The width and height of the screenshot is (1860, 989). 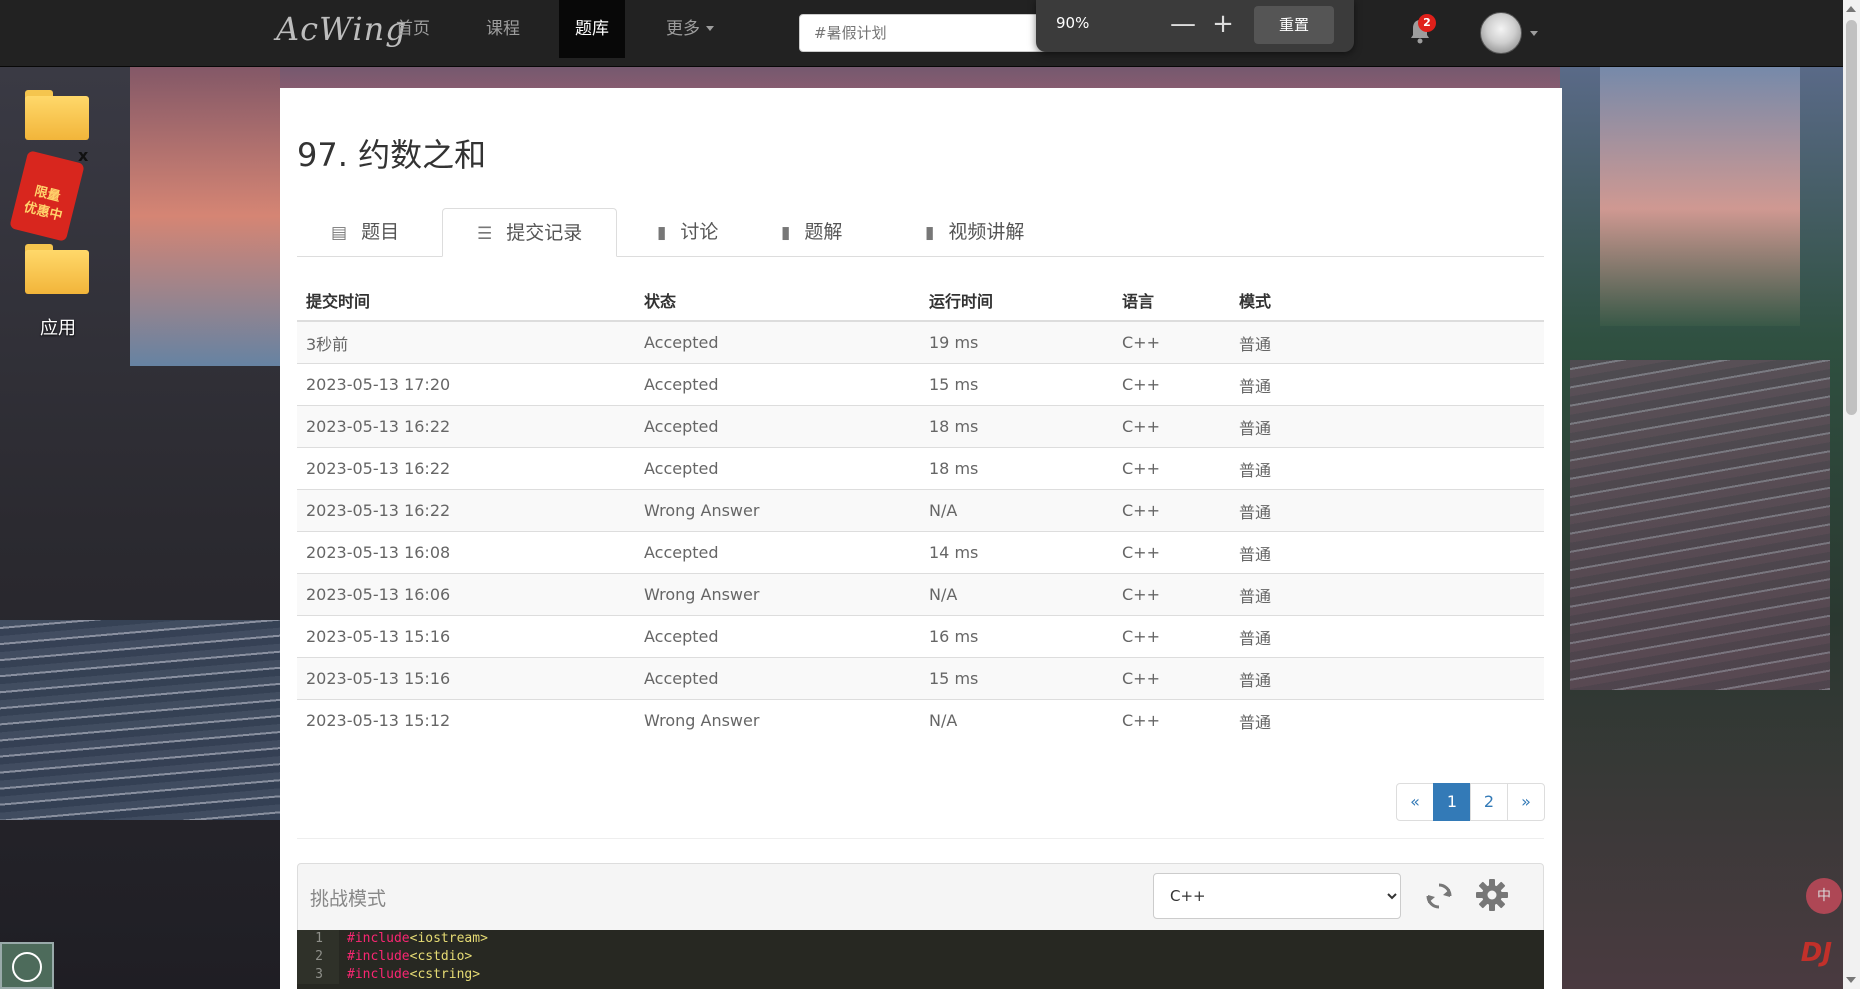 What do you see at coordinates (1851, 9) in the screenshot?
I see `scroll-up-icon` at bounding box center [1851, 9].